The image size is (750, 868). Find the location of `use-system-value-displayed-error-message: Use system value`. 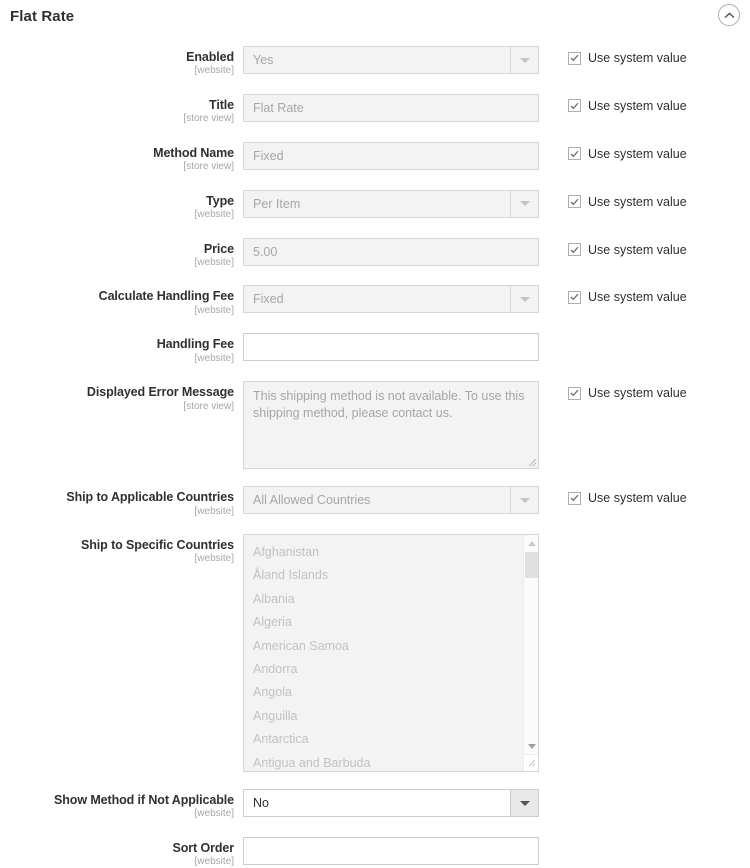

use-system-value-displayed-error-message: Use system value is located at coordinates (659, 393).